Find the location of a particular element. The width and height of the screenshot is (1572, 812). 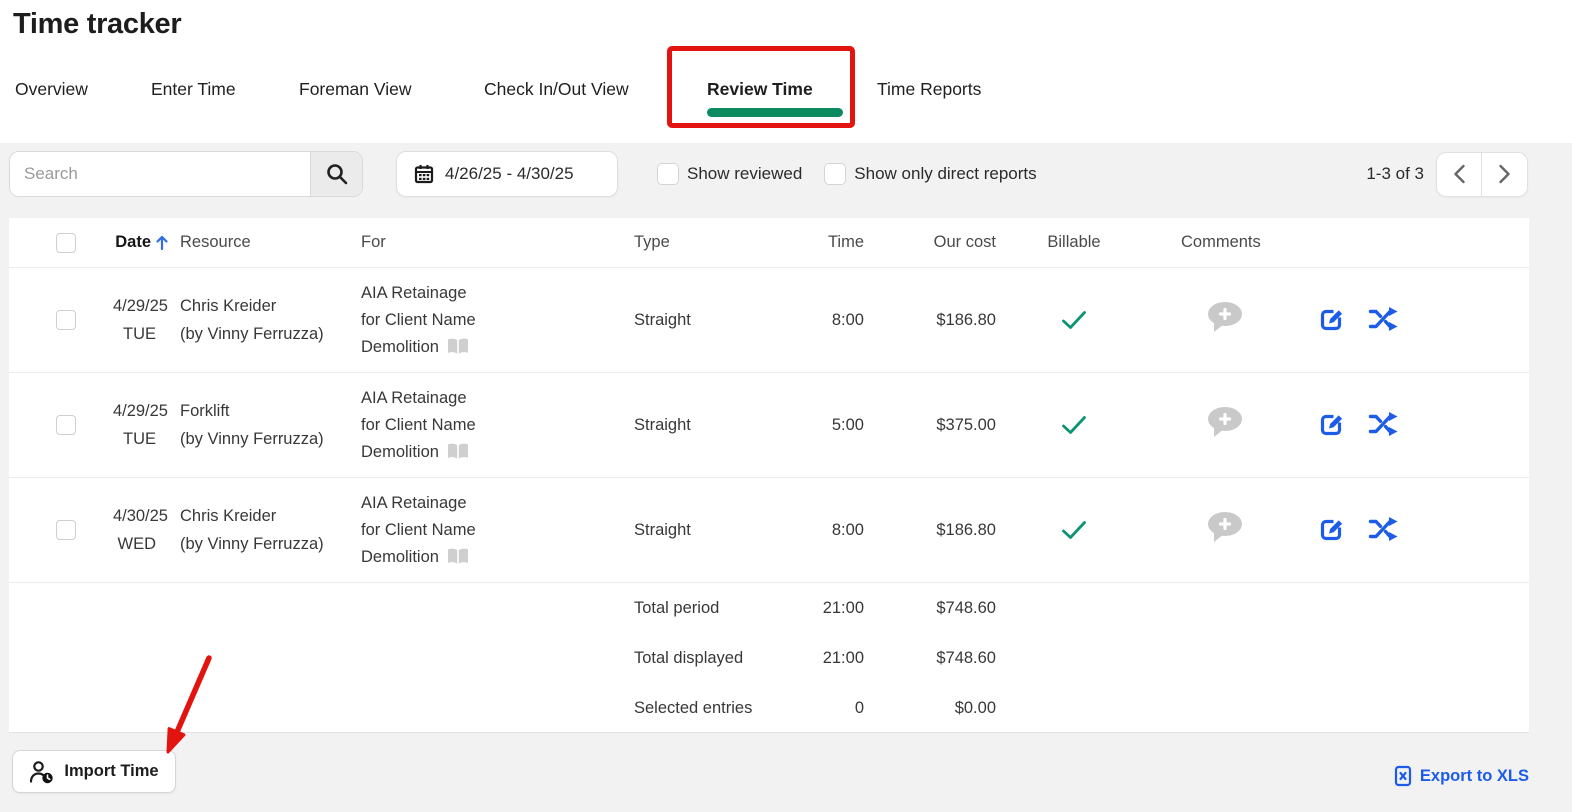

import-time-label: Import Time is located at coordinates (111, 771).